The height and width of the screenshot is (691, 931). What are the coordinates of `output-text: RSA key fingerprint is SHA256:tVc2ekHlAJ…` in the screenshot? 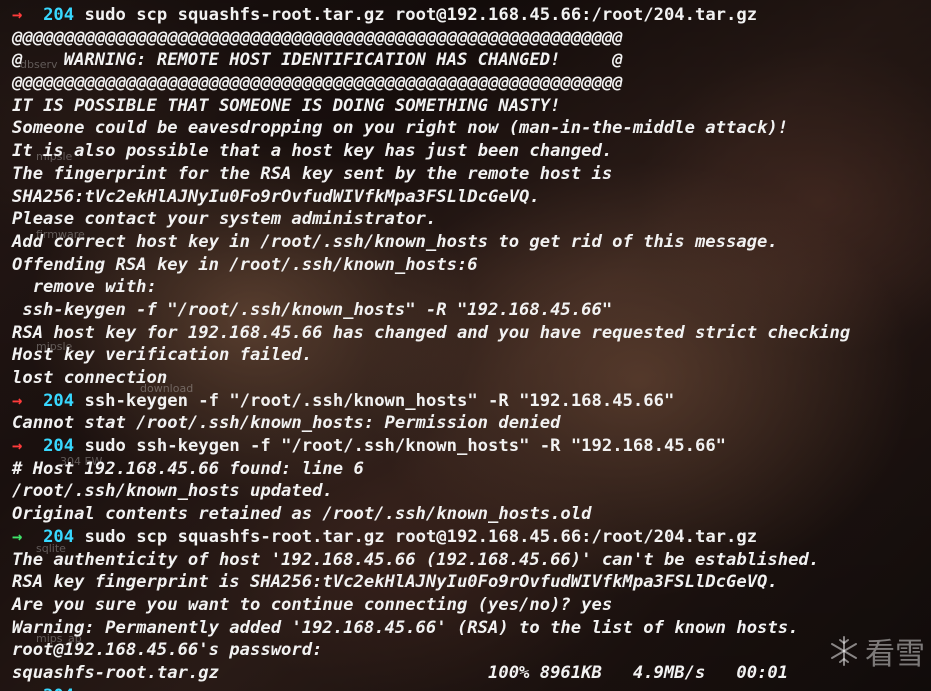 It's located at (395, 582).